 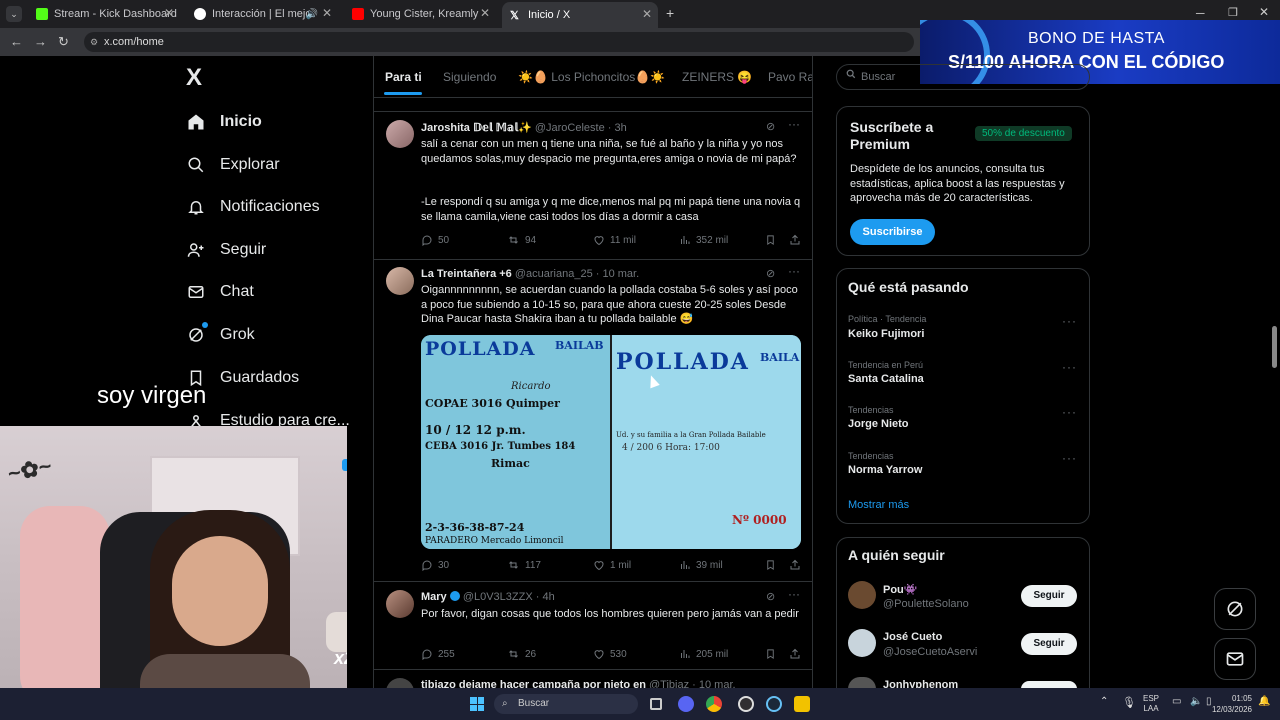 I want to click on reload-icon: ↻, so click(x=63, y=42).